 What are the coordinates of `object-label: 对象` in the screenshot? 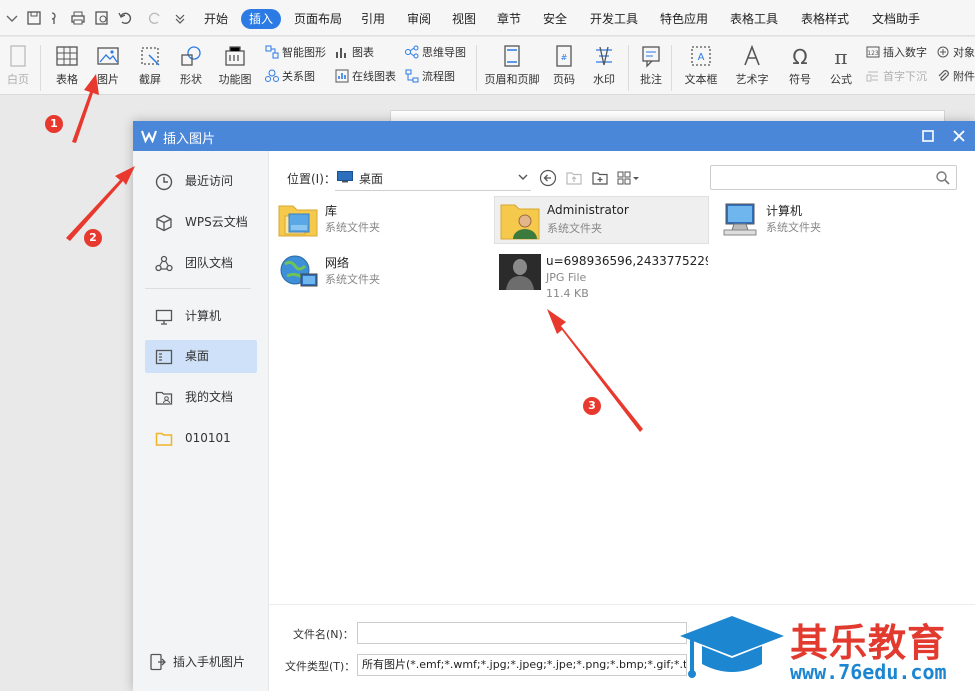 It's located at (964, 52).